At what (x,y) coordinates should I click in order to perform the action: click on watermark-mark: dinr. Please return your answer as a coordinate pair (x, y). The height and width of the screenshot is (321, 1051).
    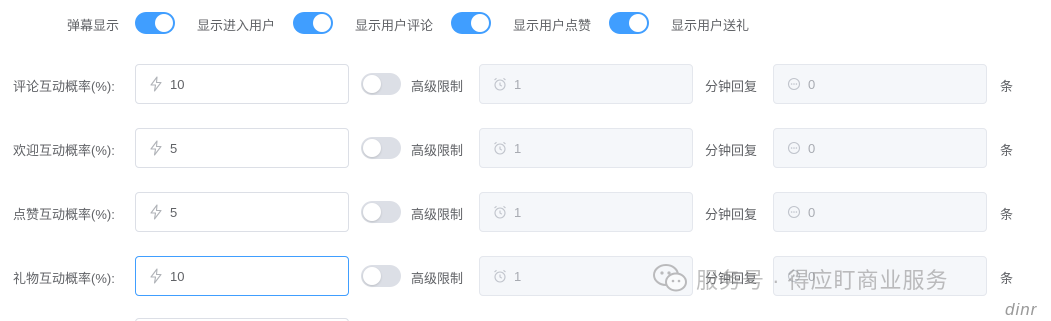
    Looking at the image, I should click on (1021, 309).